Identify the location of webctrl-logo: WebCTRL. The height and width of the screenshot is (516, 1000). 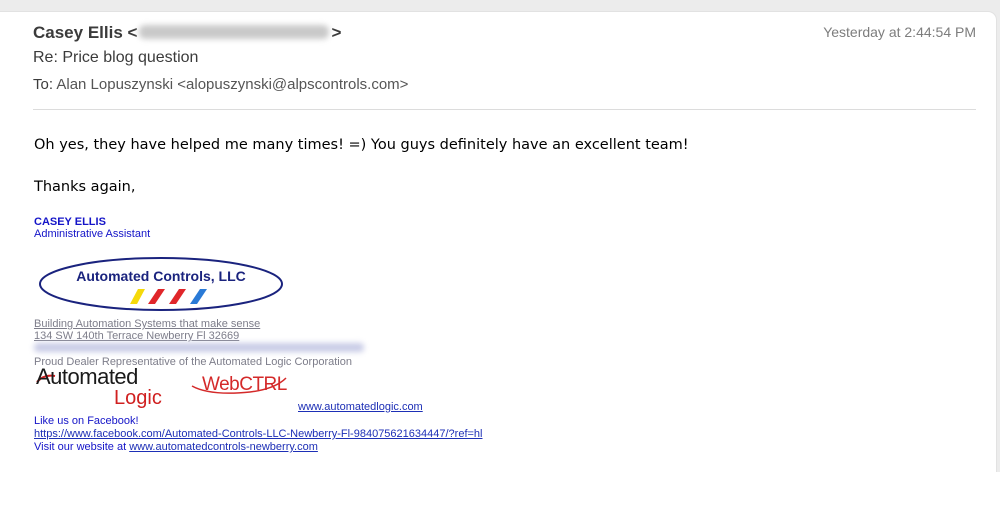
(240, 385).